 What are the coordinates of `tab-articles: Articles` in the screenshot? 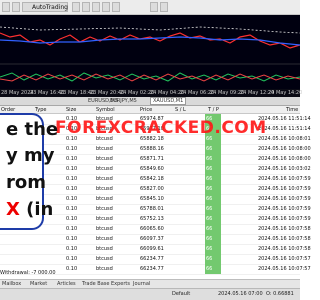 It's located at (66, 284).